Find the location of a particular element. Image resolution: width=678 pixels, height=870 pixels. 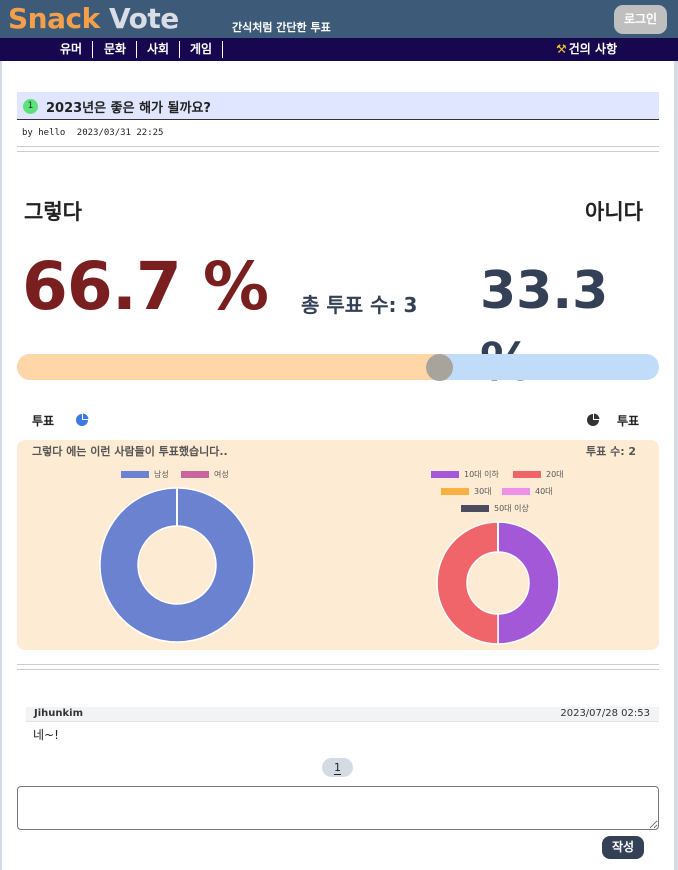

category-nav: 유머 문화 사회 게임 ⚒ 건의 사항 is located at coordinates (339, 49).